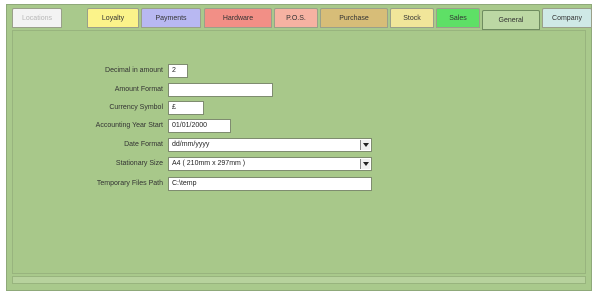  I want to click on date-format-select: dd/mm/yyyy, so click(270, 145).